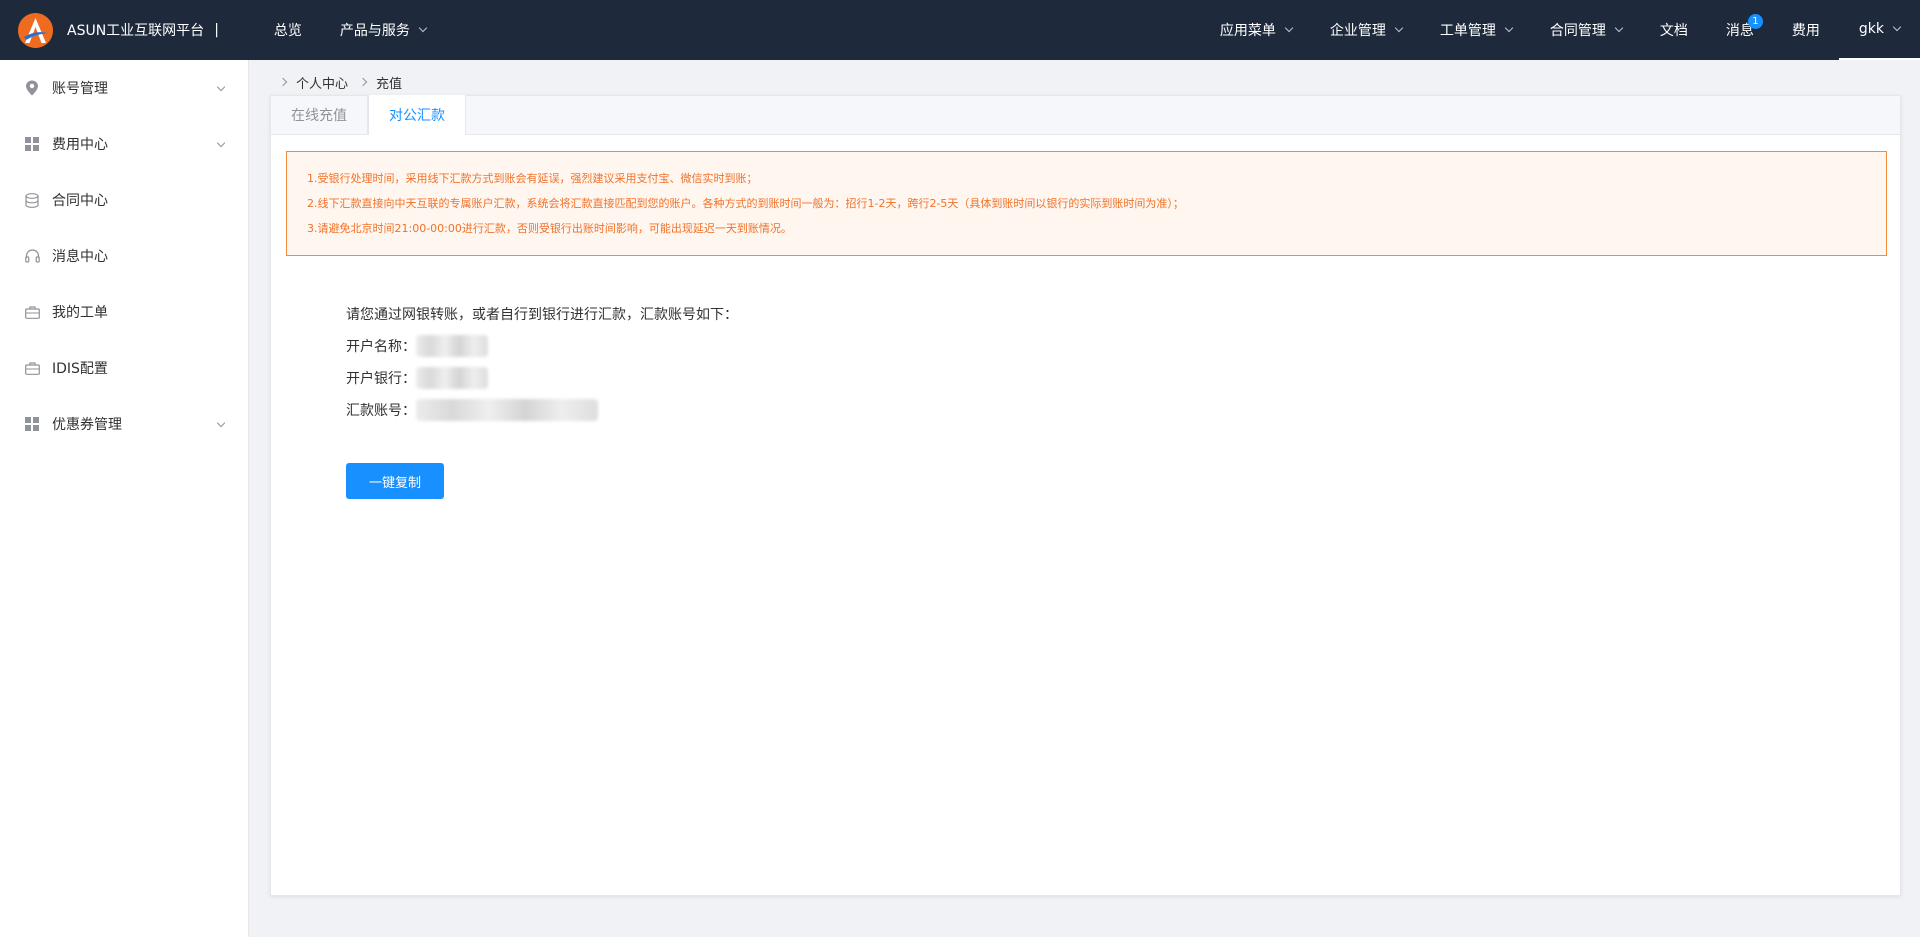  Describe the element at coordinates (1755, 21) in the screenshot. I see `message-count-badge: 1` at that location.